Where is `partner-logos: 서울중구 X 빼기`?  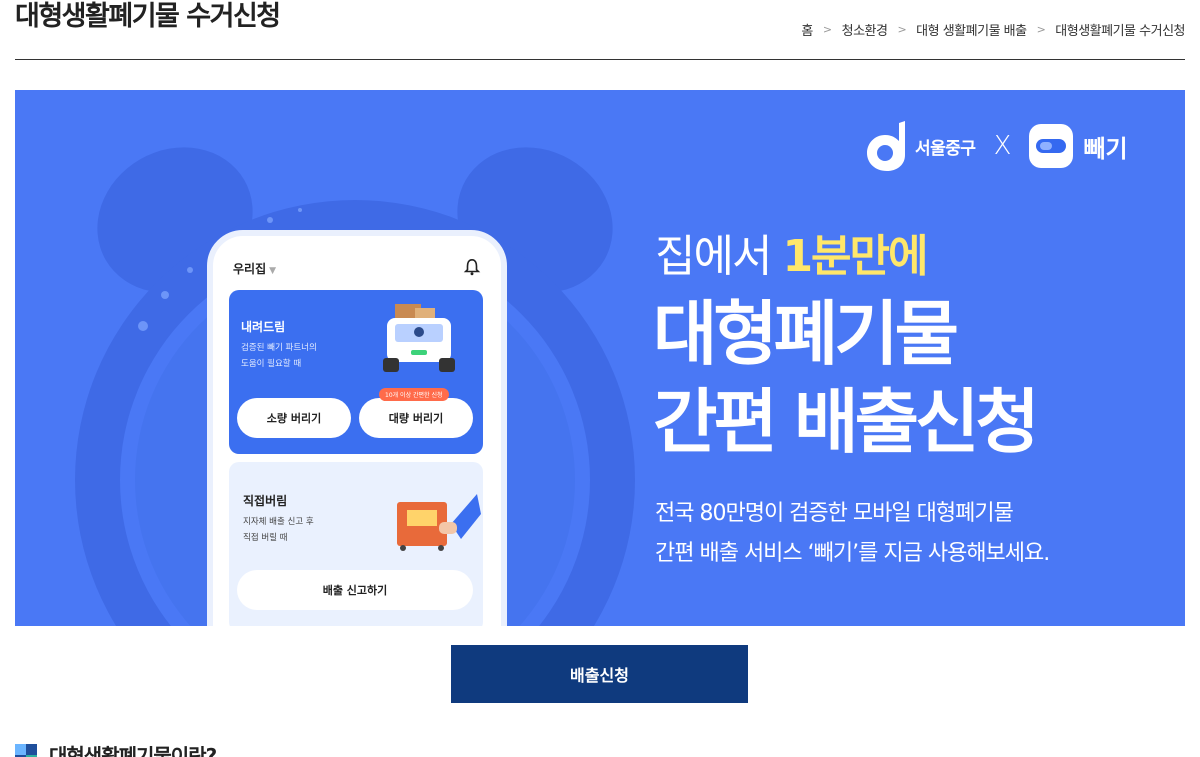 partner-logos: 서울중구 X 빼기 is located at coordinates (995, 146).